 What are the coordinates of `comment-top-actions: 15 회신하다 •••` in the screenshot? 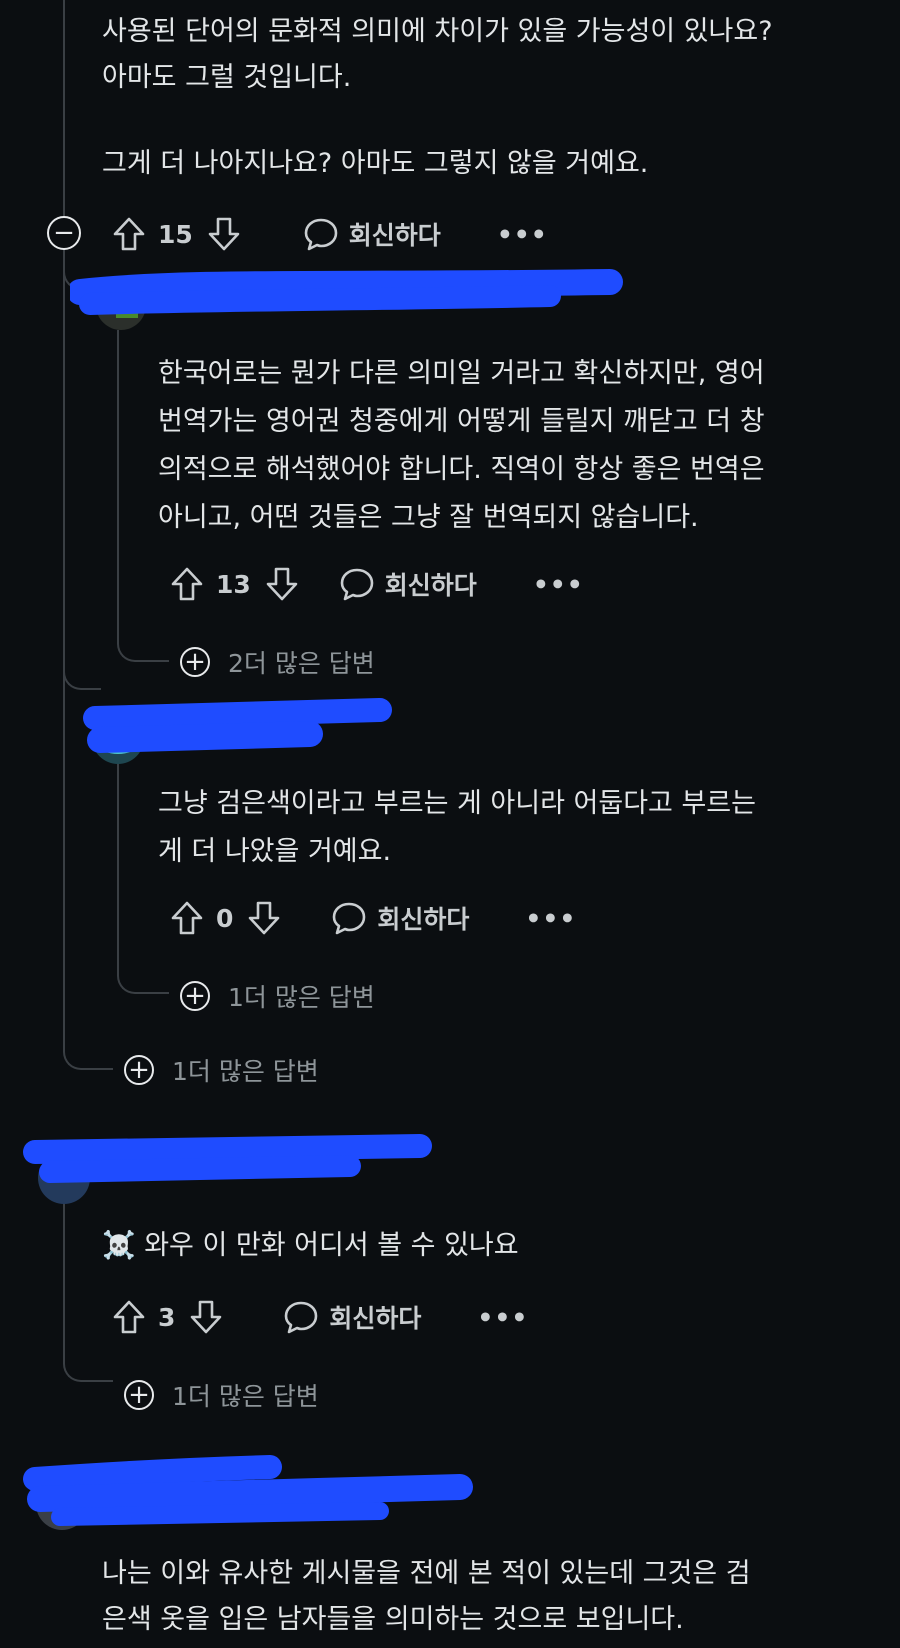 It's located at (330, 234).